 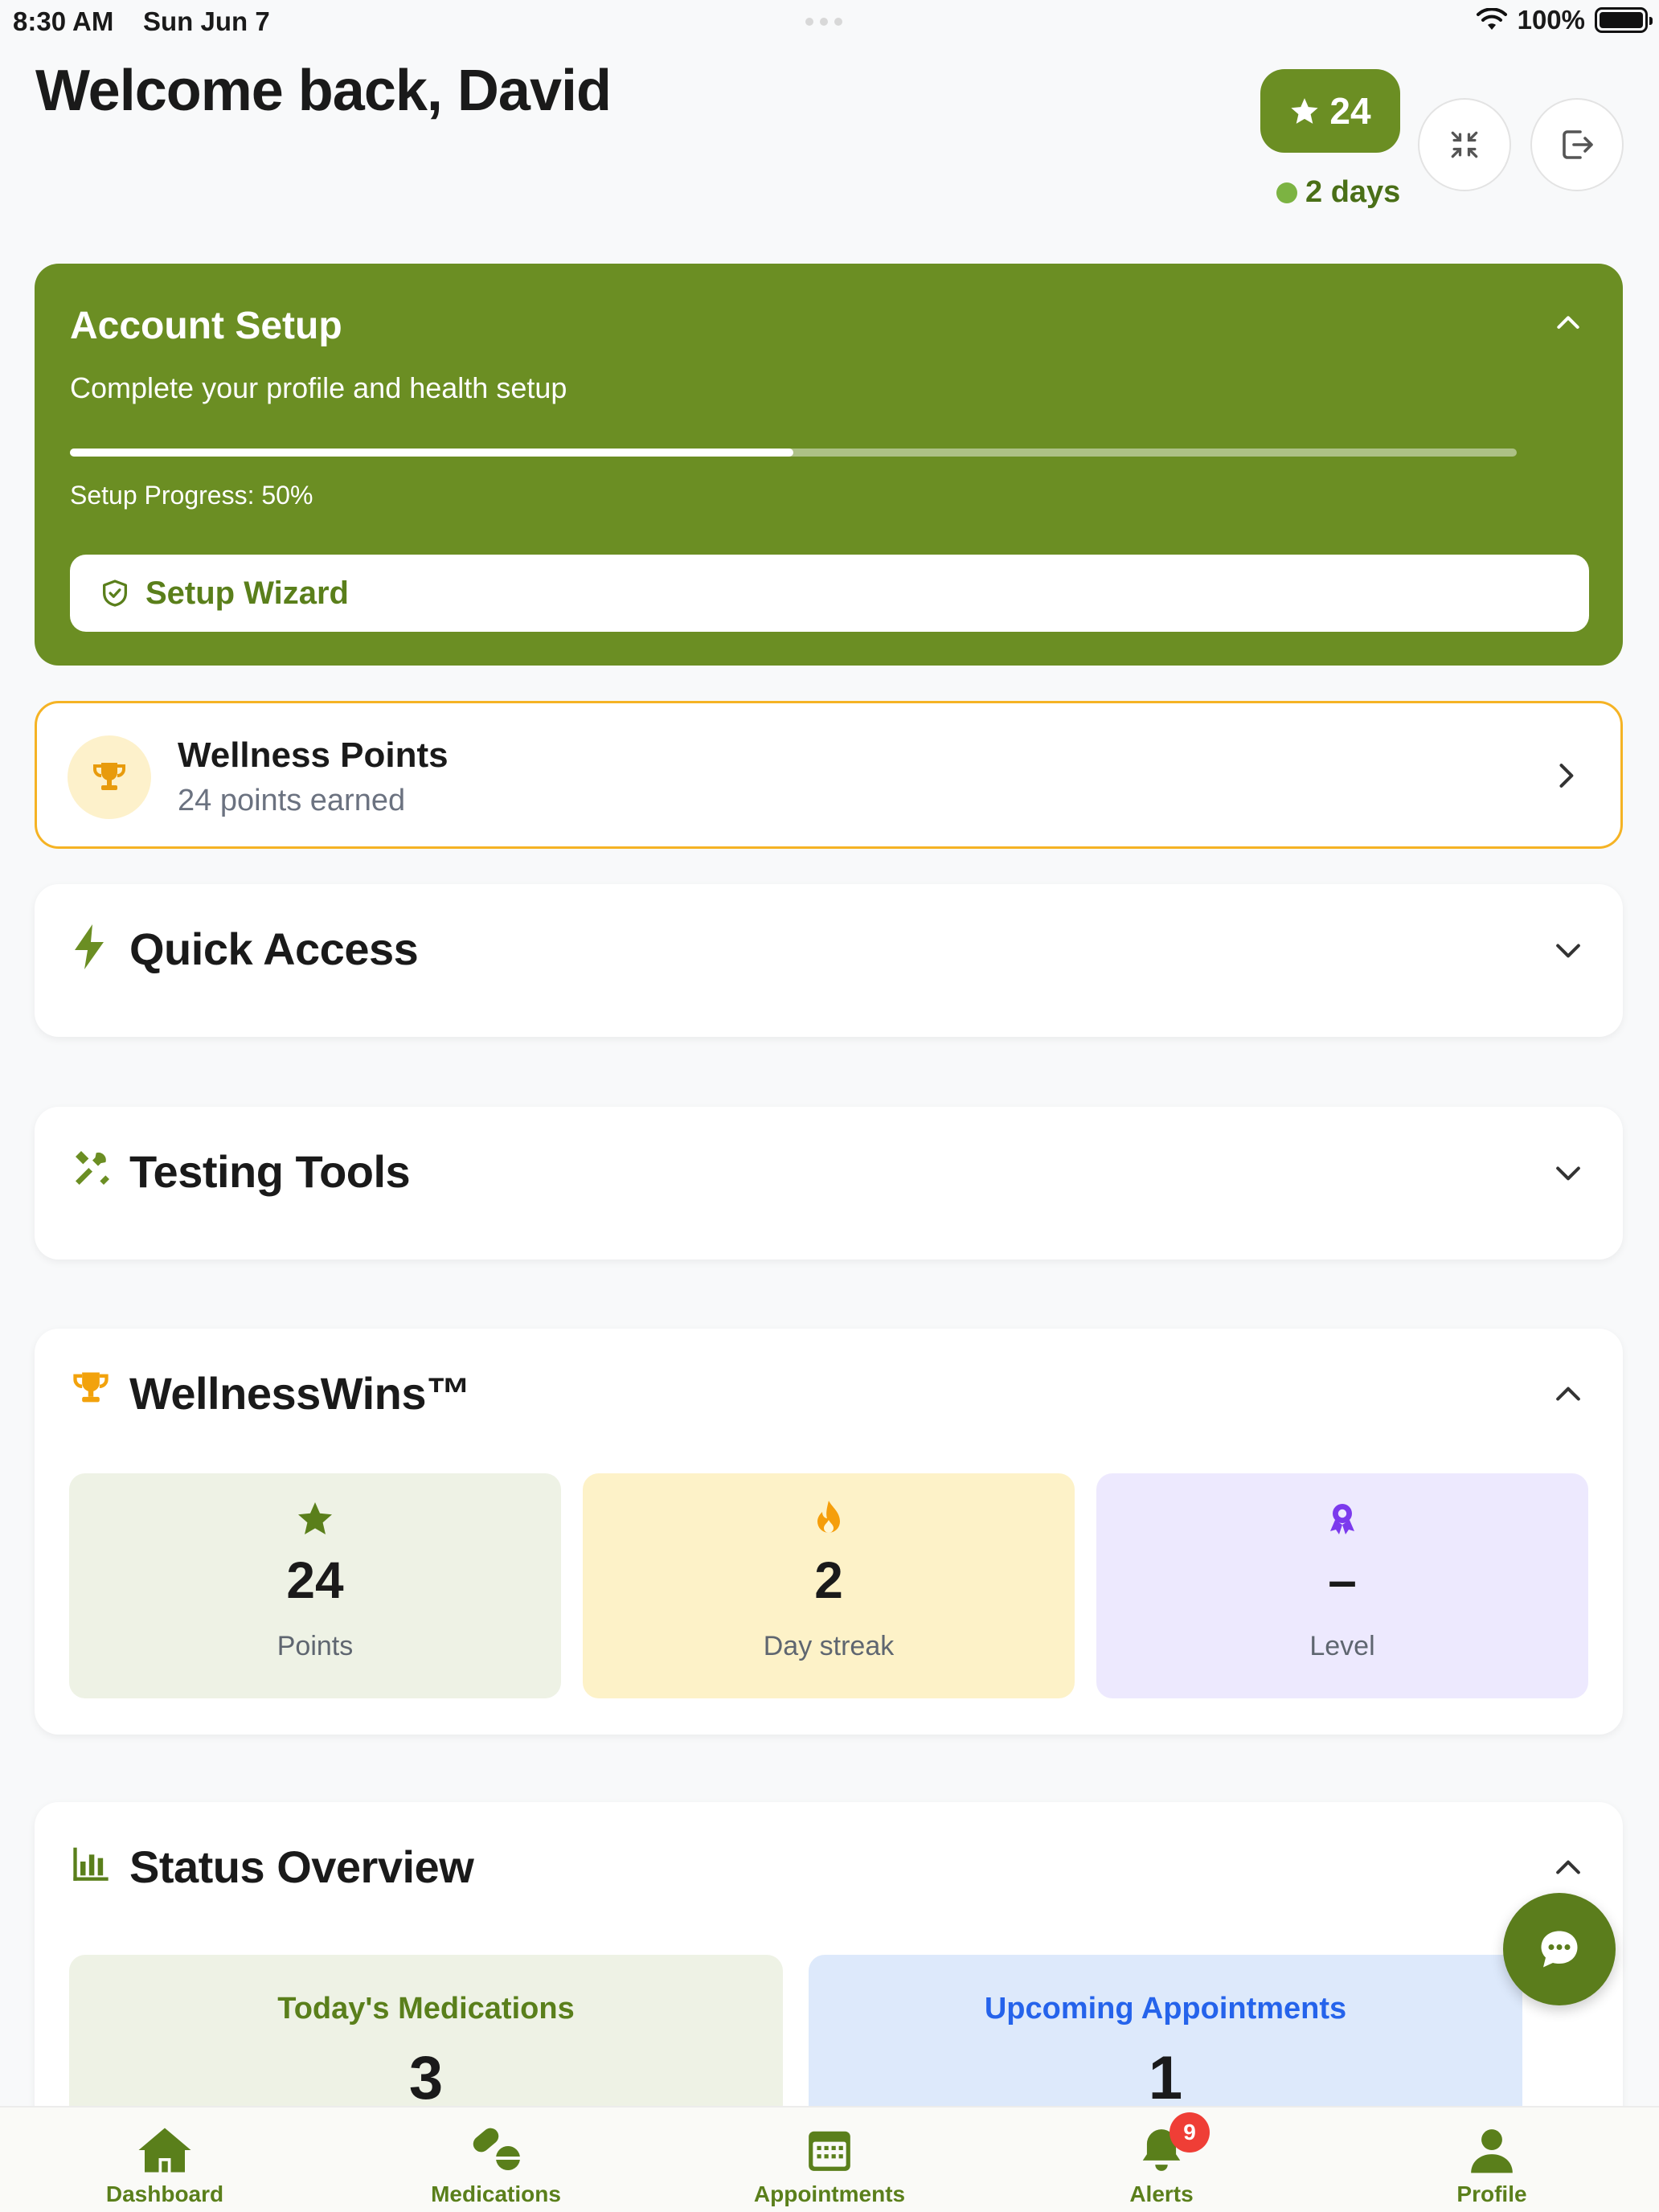 What do you see at coordinates (318, 387) in the screenshot?
I see `account-setup-subtitle: Complete your profile and health setup` at bounding box center [318, 387].